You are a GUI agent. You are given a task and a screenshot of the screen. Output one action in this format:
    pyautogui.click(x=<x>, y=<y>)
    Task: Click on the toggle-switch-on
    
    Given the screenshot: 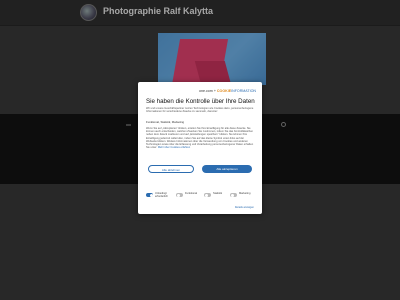 What is the action you would take?
    pyautogui.click(x=149, y=195)
    